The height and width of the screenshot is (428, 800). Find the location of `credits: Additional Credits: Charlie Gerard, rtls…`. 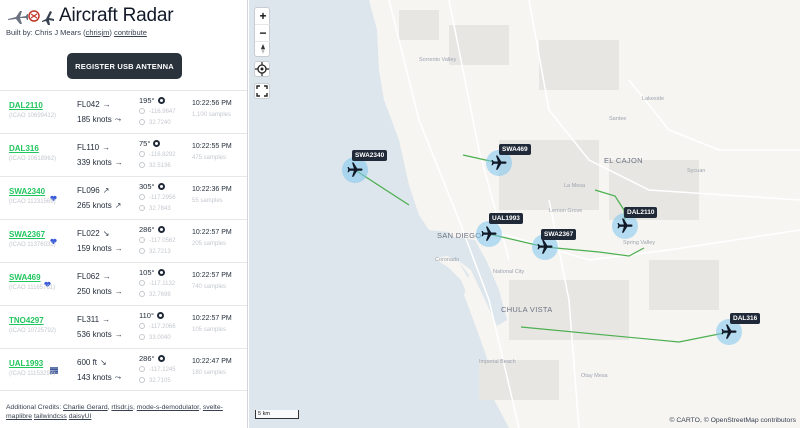

credits: Additional Credits: Charlie Gerard, rtls… is located at coordinates (114, 412).